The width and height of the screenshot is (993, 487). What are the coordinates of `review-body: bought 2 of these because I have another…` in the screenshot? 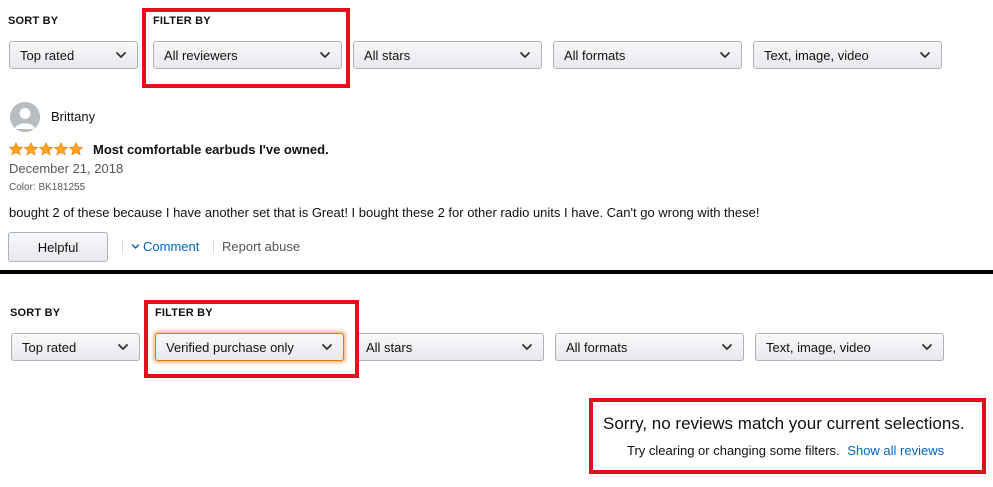 It's located at (384, 212).